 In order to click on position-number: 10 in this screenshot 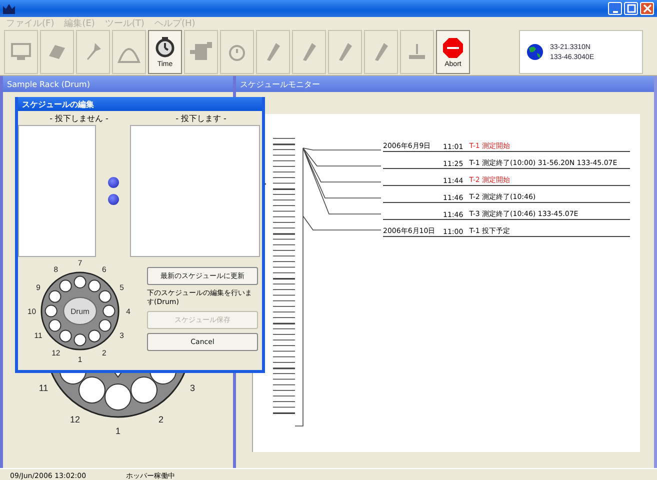, I will do `click(32, 311)`.